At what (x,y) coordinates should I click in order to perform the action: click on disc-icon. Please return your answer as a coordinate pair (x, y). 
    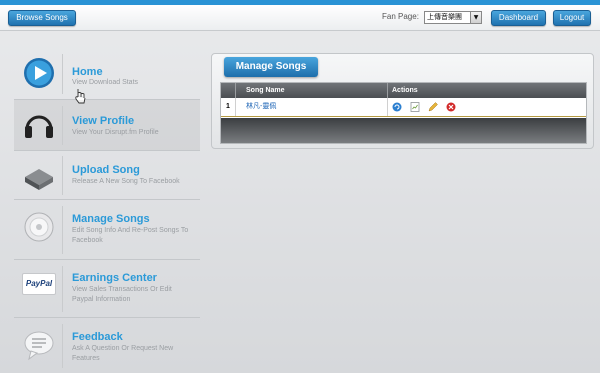
    Looking at the image, I should click on (39, 227).